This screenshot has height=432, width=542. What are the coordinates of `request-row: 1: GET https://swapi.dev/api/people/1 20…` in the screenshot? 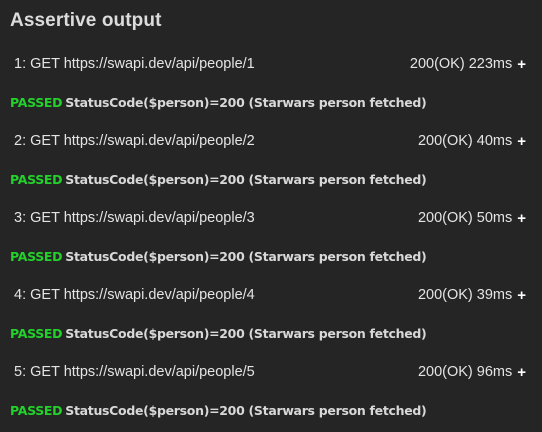 It's located at (270, 64).